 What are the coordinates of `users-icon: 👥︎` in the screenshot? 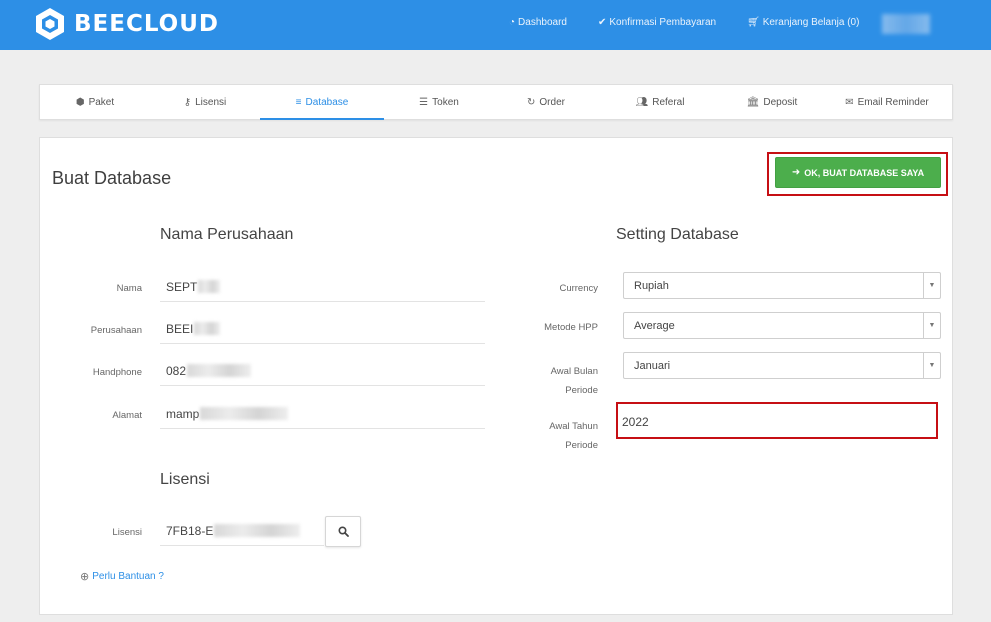 It's located at (642, 102).